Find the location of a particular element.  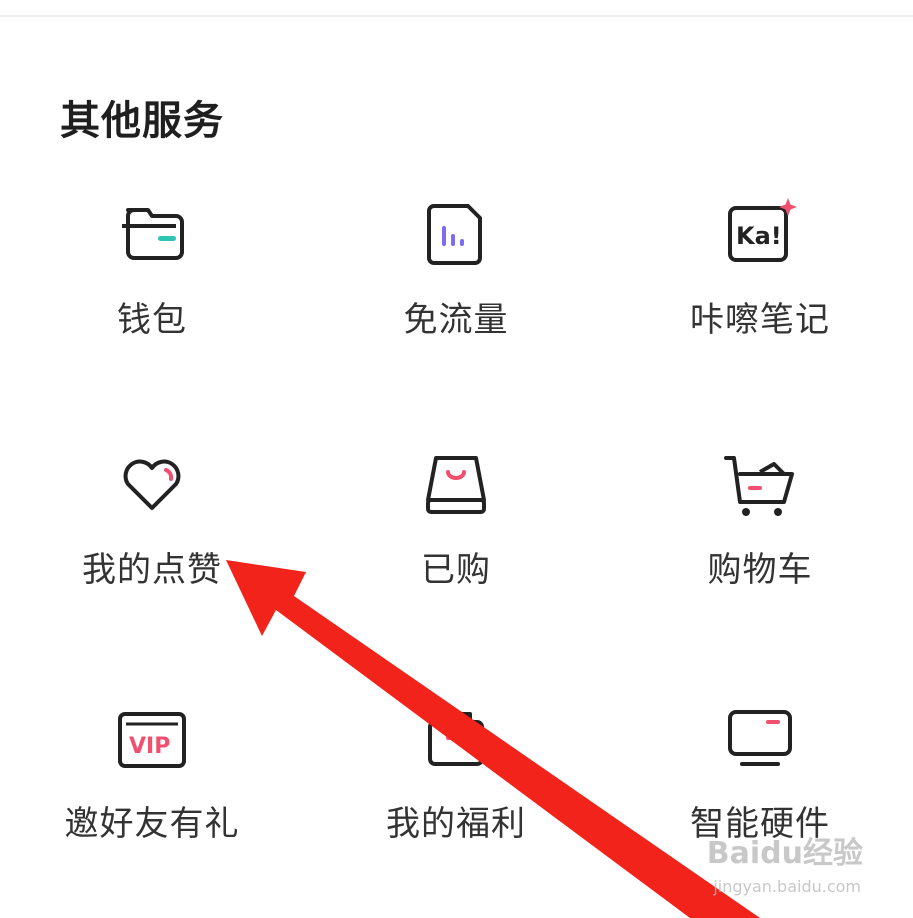

service-label: 已购 is located at coordinates (456, 570).